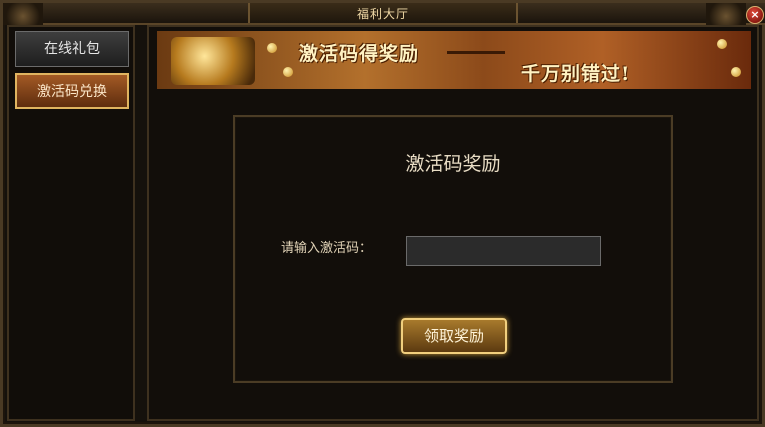 The width and height of the screenshot is (765, 427). What do you see at coordinates (476, 52) in the screenshot?
I see `banner-divider` at bounding box center [476, 52].